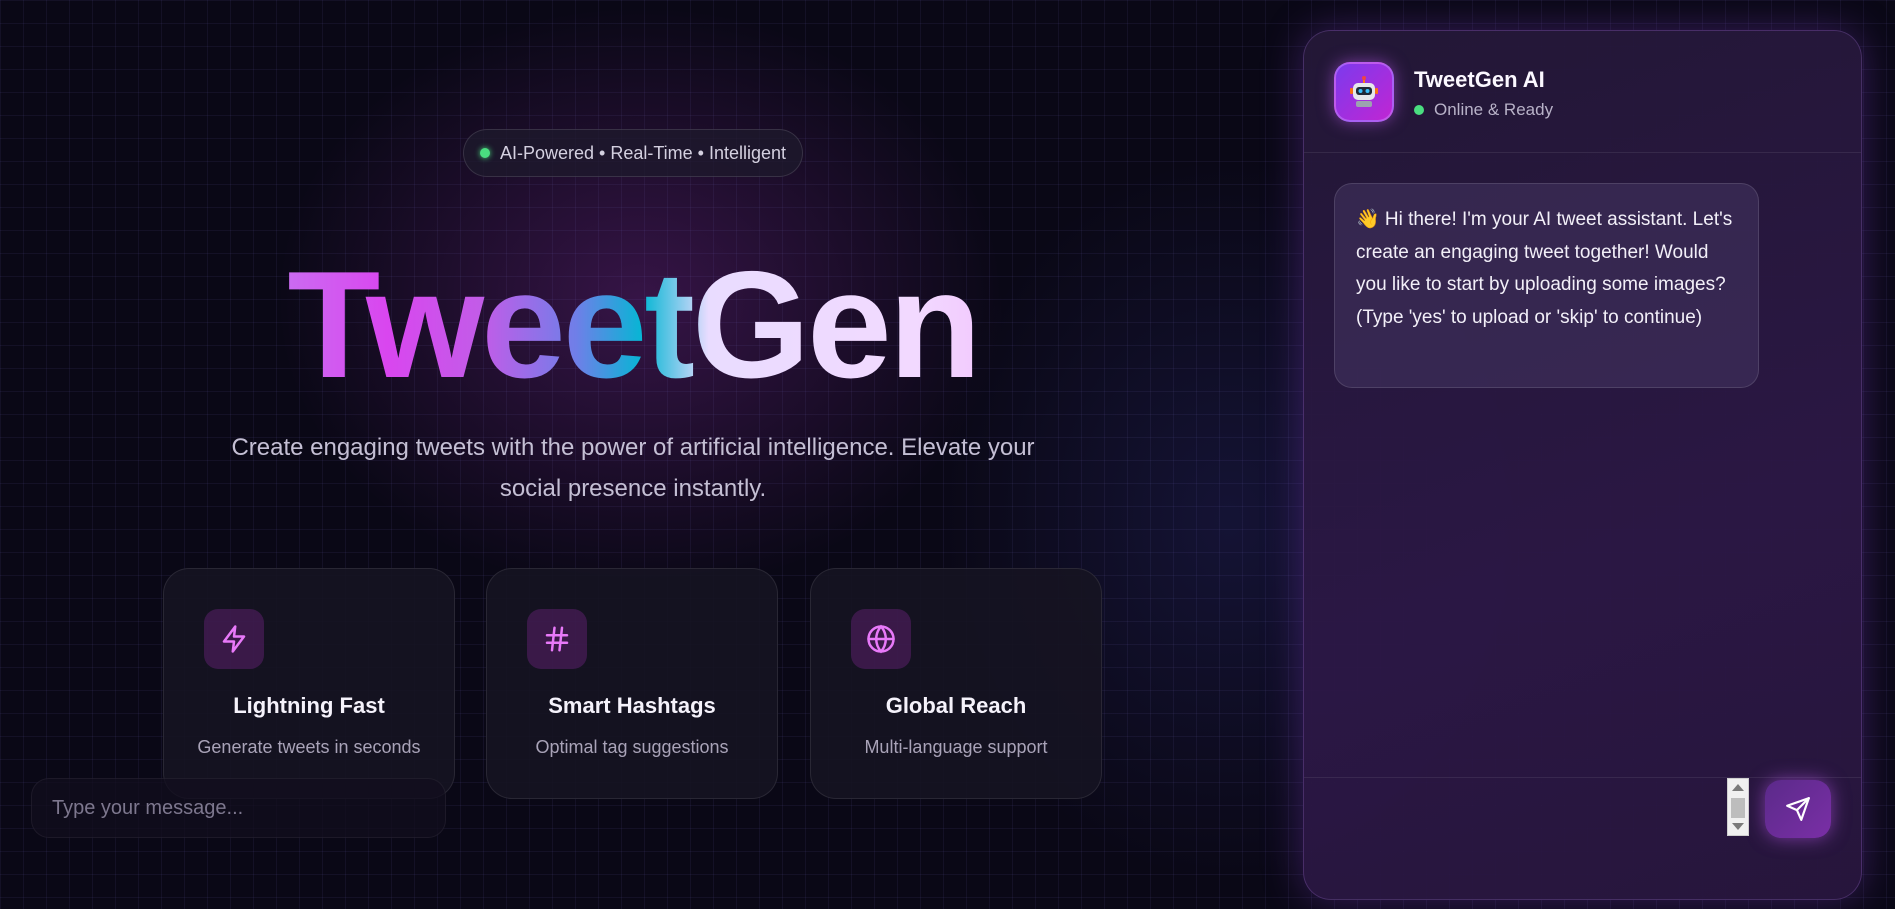  I want to click on lightning-icon, so click(234, 639).